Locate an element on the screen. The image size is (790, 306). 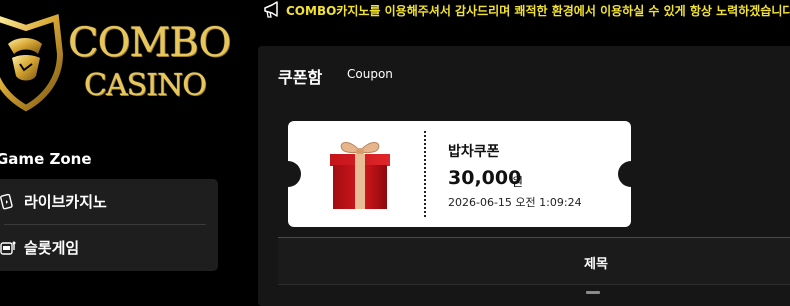
sidebar-item-label: 슬롯게임 is located at coordinates (52, 248).